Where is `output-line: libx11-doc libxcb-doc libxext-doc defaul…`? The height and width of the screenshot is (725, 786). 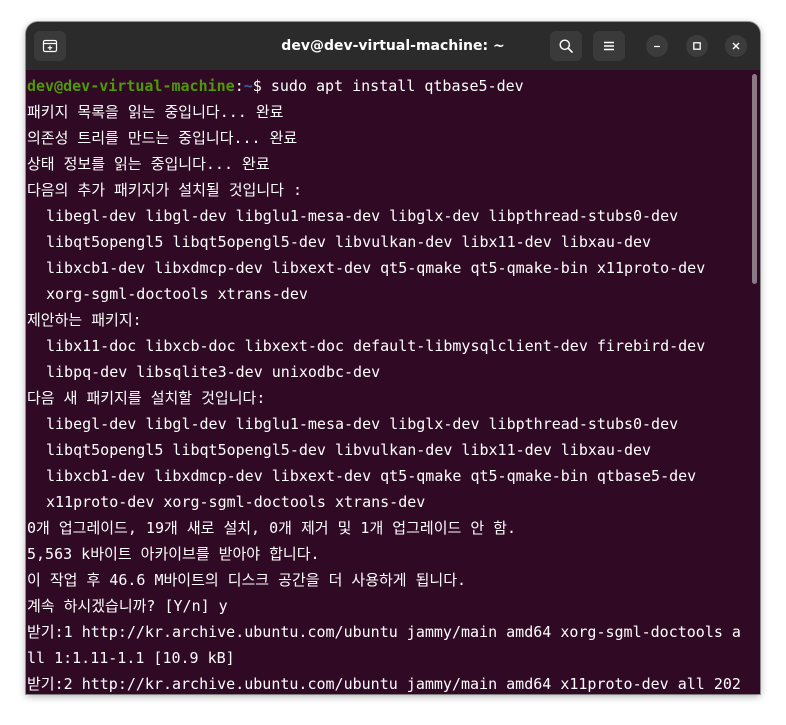 output-line: libx11-doc libxcb-doc libxext-doc defaul… is located at coordinates (376, 346).